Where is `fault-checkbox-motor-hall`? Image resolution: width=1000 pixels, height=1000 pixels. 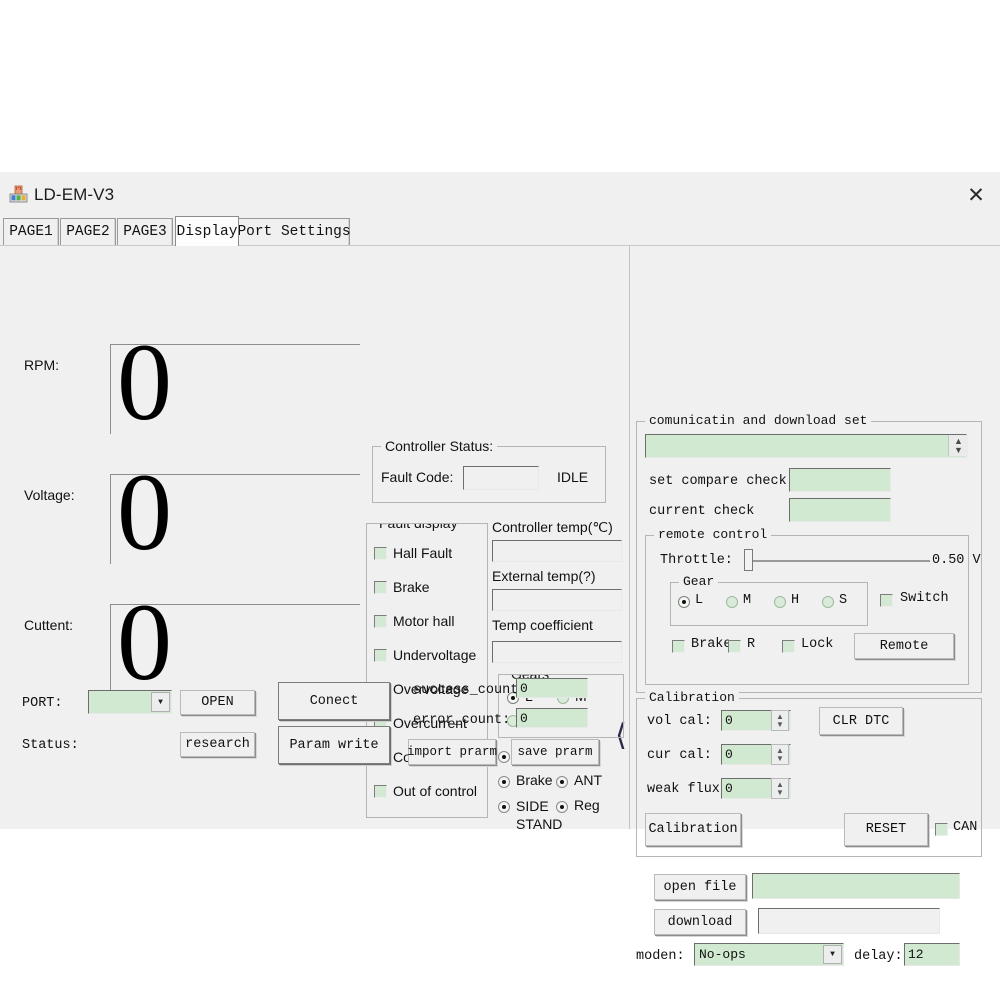
fault-checkbox-motor-hall is located at coordinates (380, 621).